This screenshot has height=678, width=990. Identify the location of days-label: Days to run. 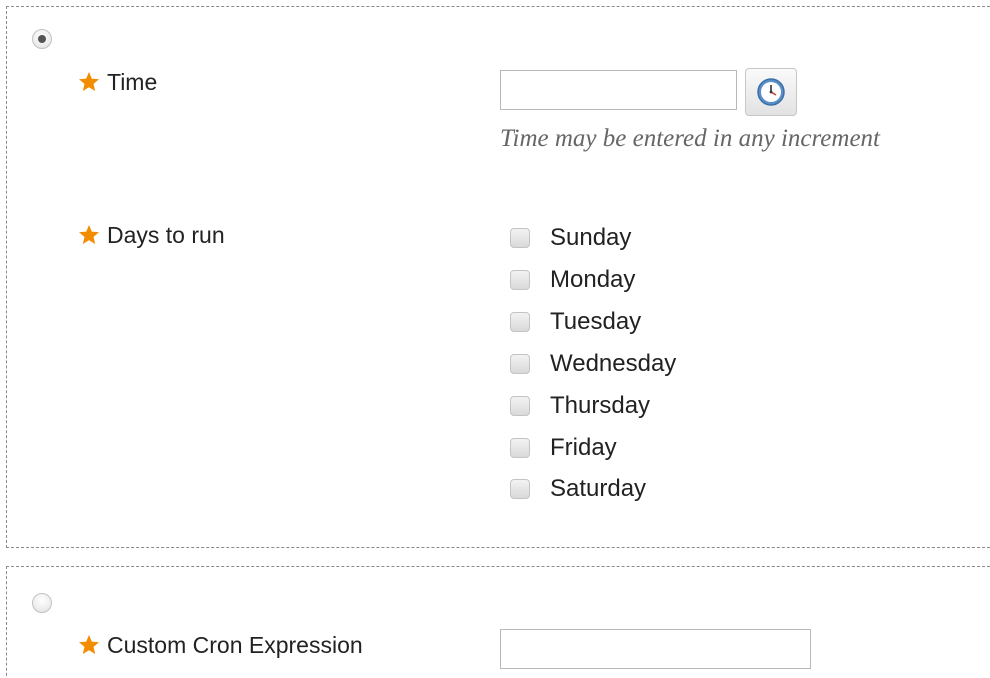
(166, 234).